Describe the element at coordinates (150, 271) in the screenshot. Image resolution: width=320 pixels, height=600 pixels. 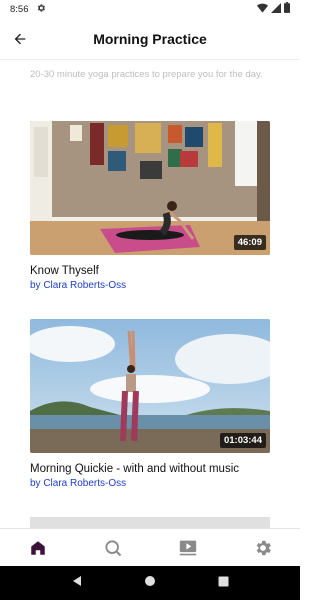
I see `video-title: Know Thyself` at that location.